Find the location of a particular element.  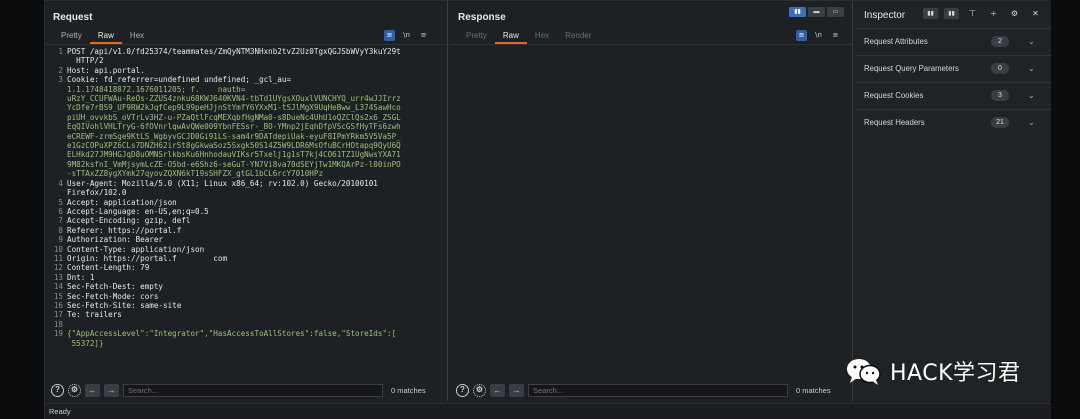

code-line: 8 Referer: https://portal.f is located at coordinates (248, 230).